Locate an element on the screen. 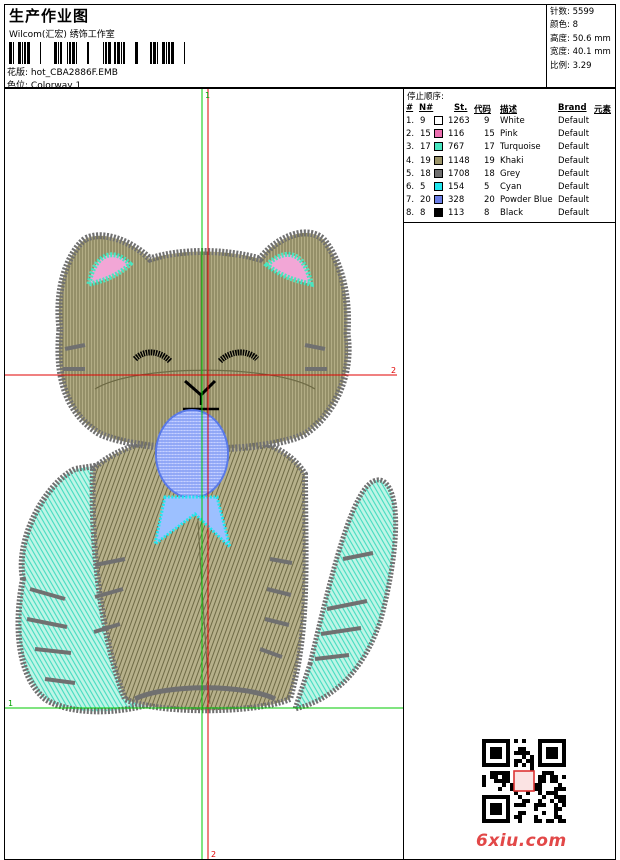 The image size is (620, 860). col-needle: N# is located at coordinates (426, 108).